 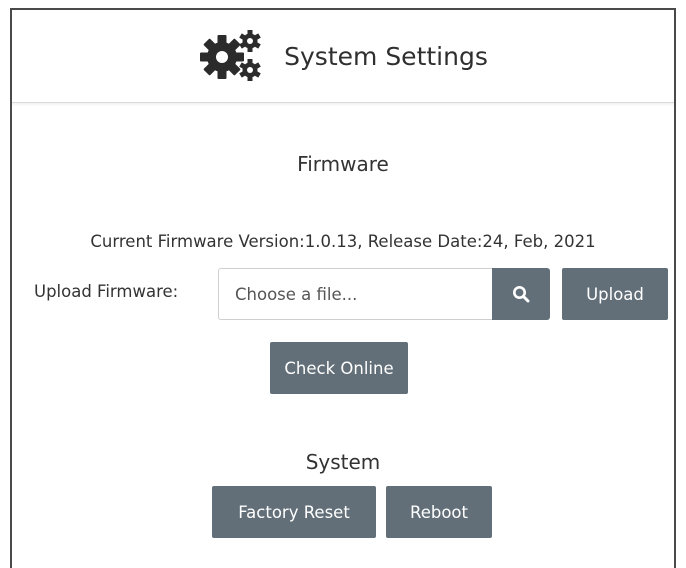 What do you see at coordinates (106, 291) in the screenshot?
I see `upload-firmware-label: Upload Firmware:` at bounding box center [106, 291].